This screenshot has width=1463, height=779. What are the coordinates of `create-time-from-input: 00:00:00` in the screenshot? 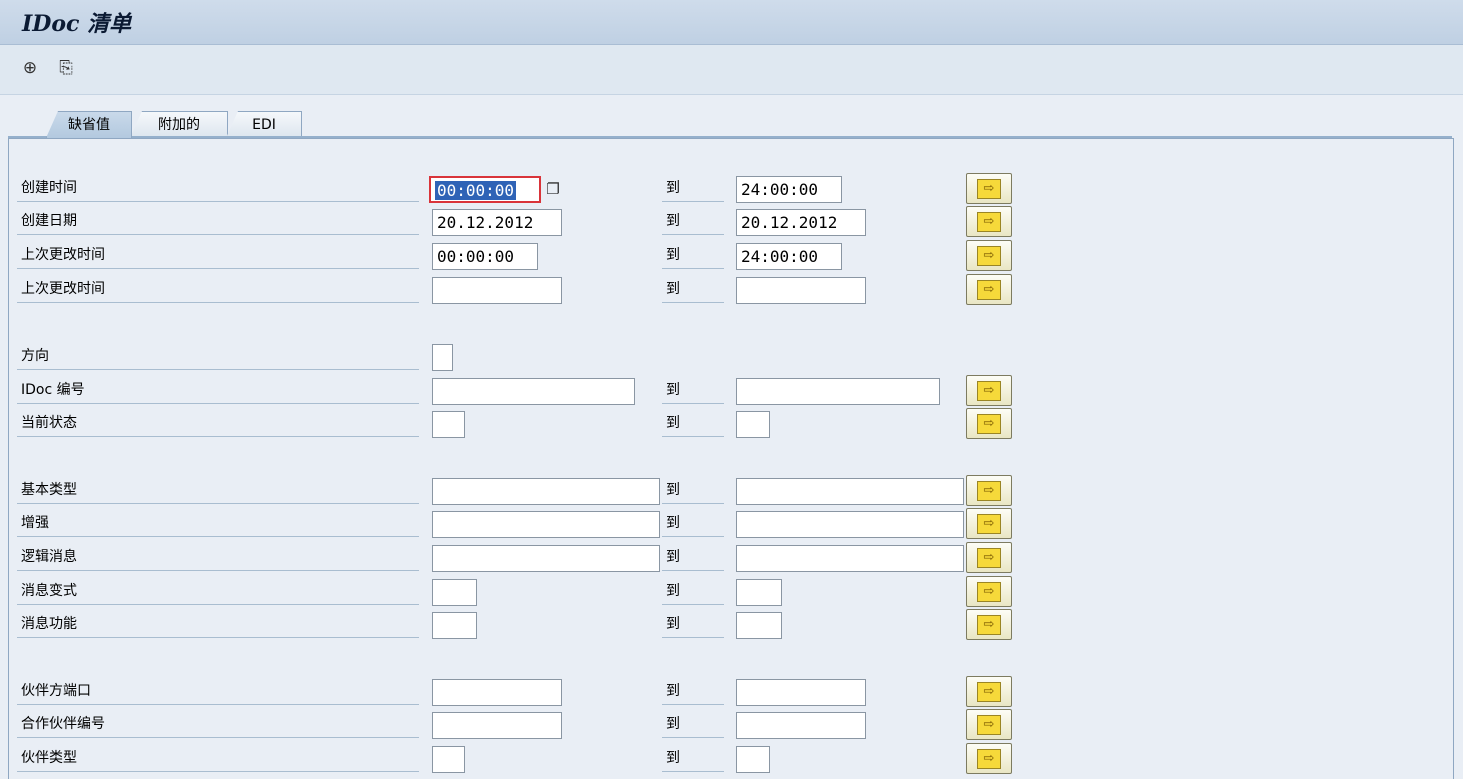 It's located at (485, 189).